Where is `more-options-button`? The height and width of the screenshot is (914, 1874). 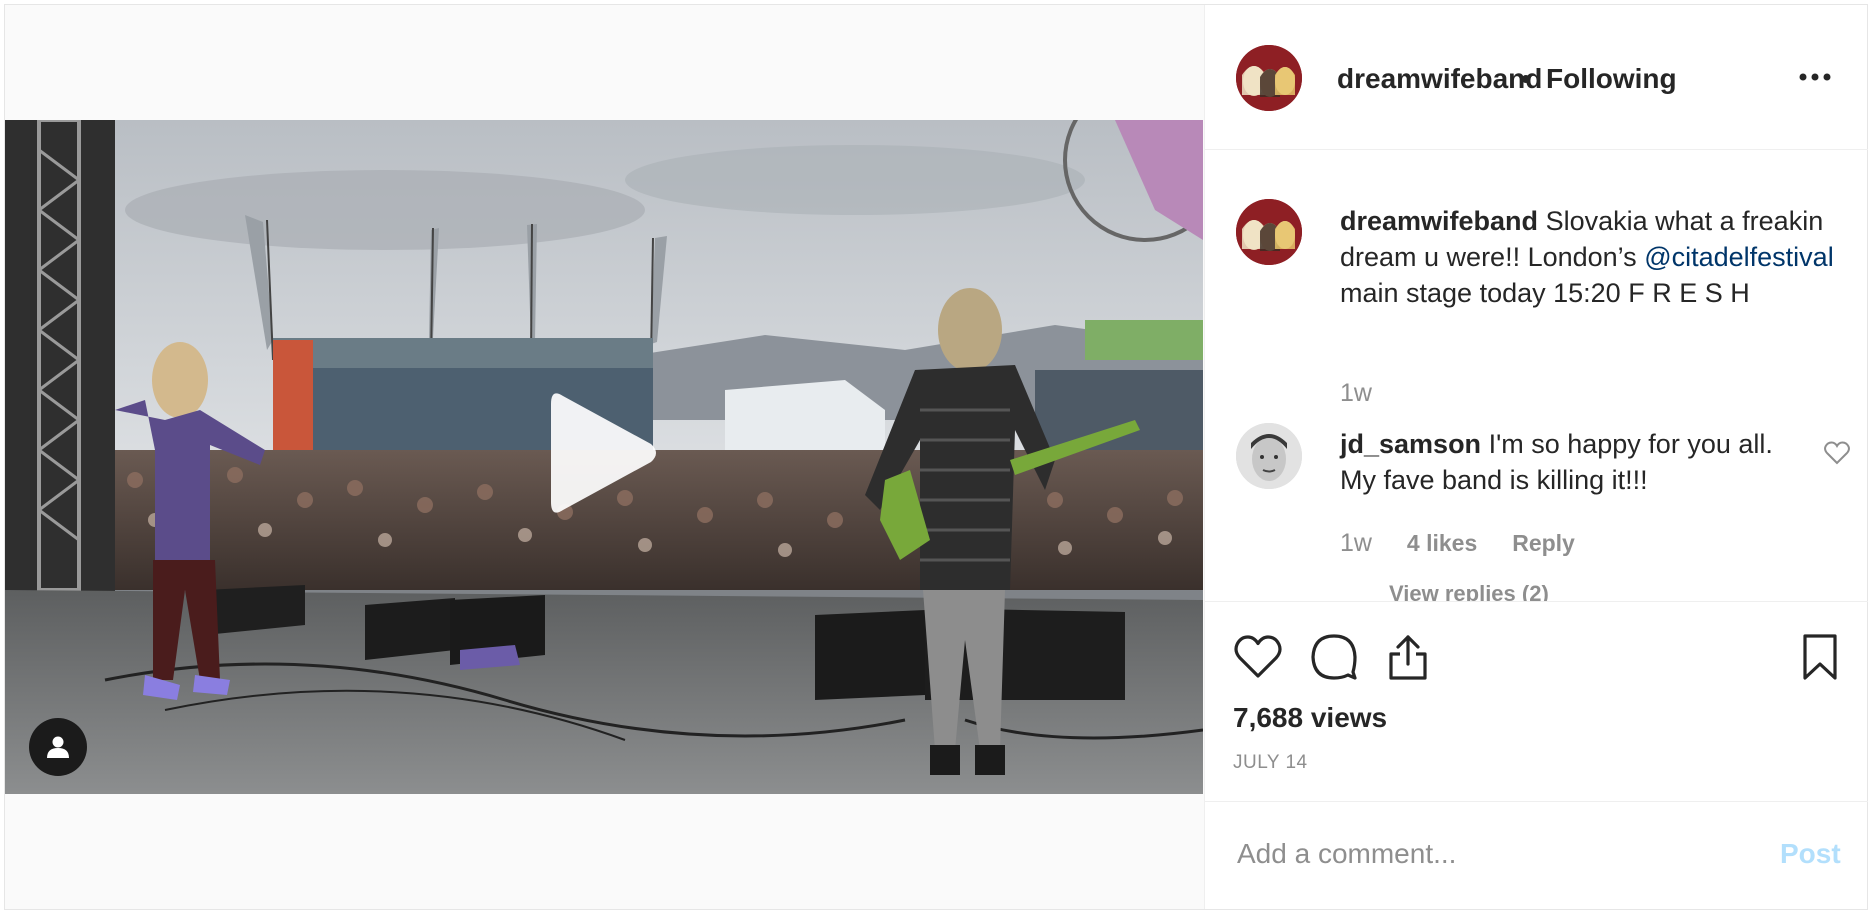
more-options-button is located at coordinates (1815, 77).